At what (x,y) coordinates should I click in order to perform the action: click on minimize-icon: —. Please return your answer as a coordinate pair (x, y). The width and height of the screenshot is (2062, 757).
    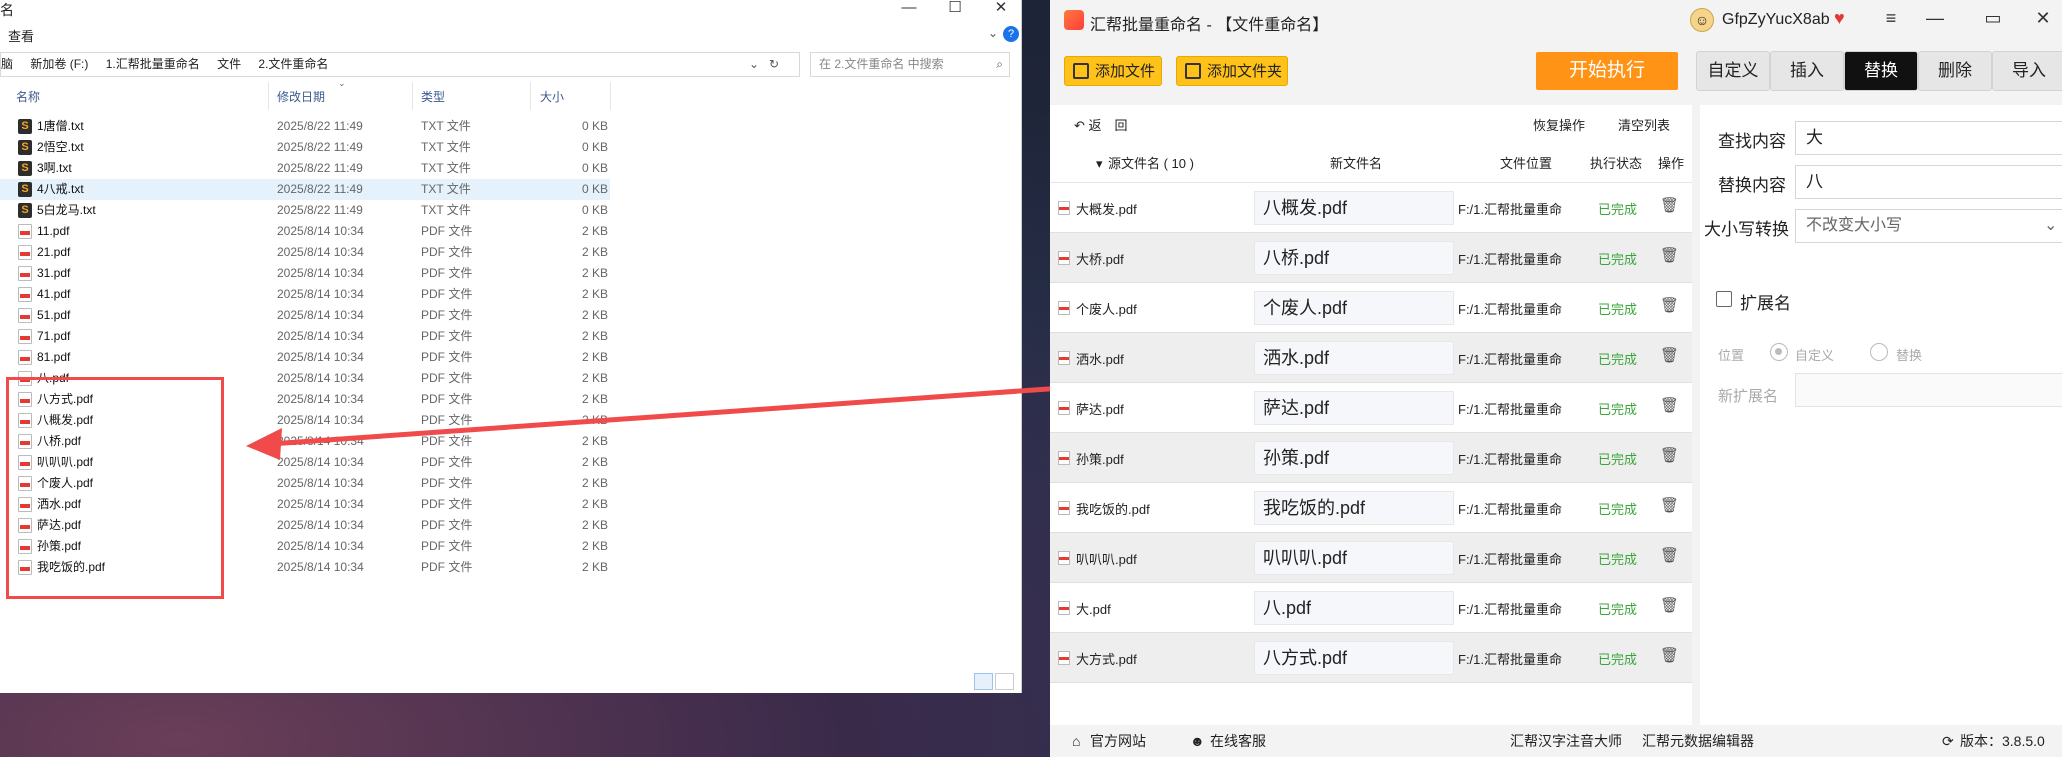
    Looking at the image, I should click on (1935, 18).